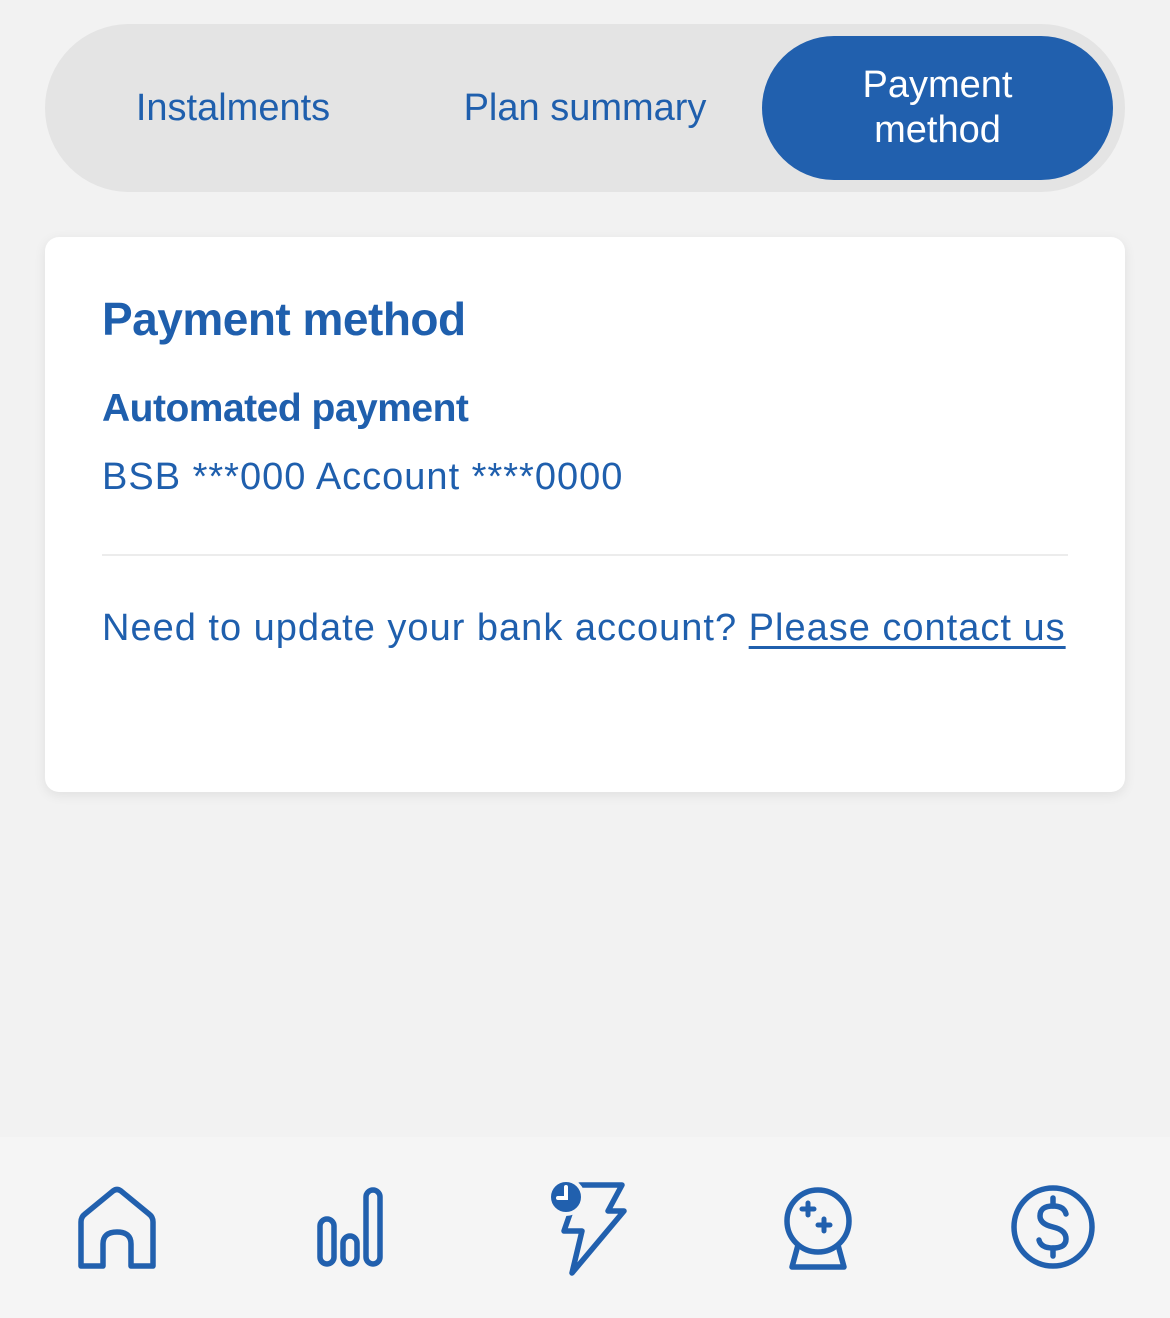 The width and height of the screenshot is (1170, 1318). I want to click on dollar-circle-icon, so click(1053, 1227).